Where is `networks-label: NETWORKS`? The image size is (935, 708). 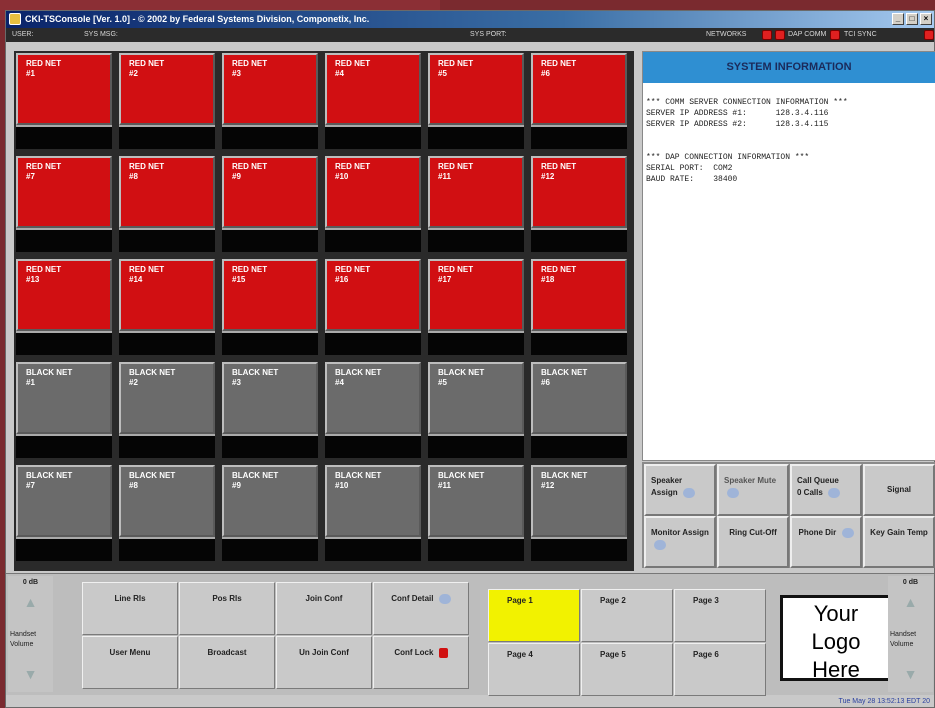
networks-label: NETWORKS is located at coordinates (726, 34).